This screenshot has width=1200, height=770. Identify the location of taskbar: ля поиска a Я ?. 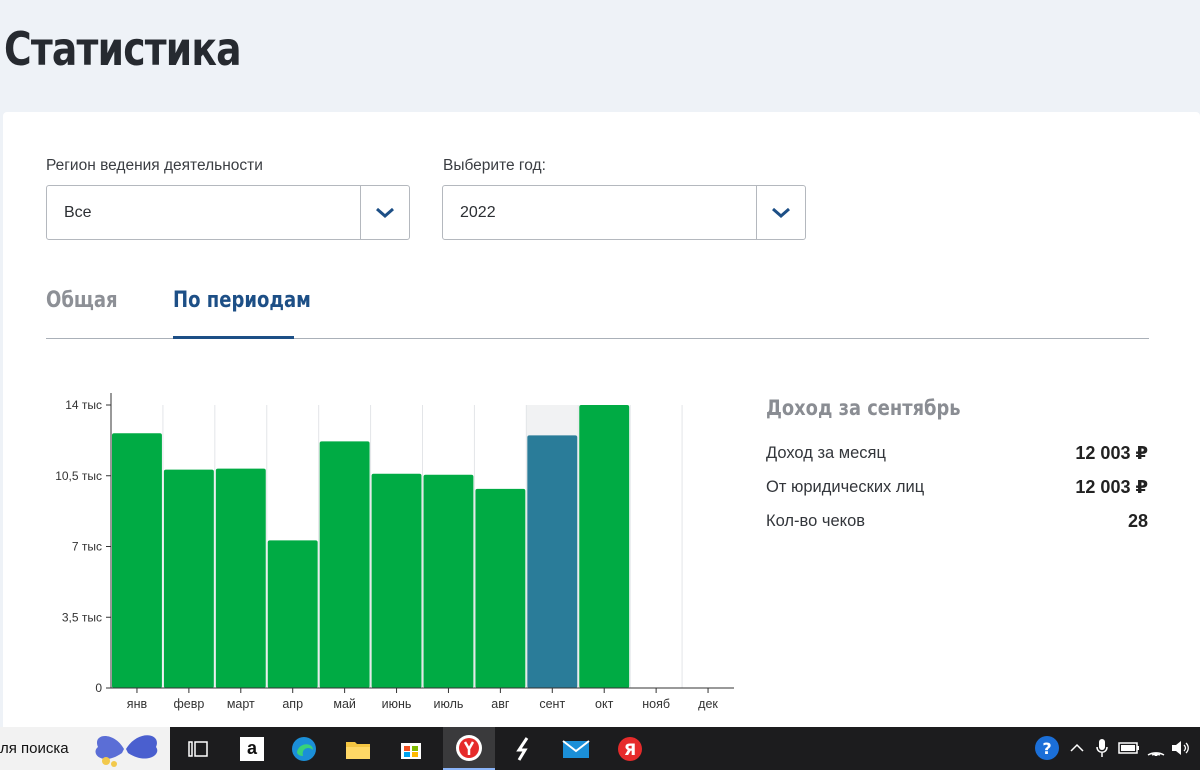
(600, 748).